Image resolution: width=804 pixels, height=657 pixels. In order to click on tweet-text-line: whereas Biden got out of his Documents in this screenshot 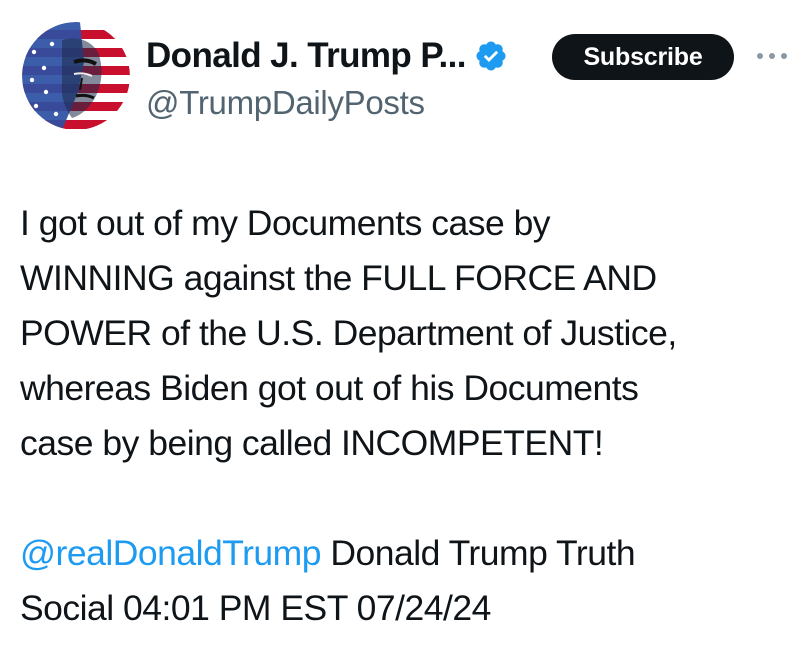, I will do `click(329, 388)`.